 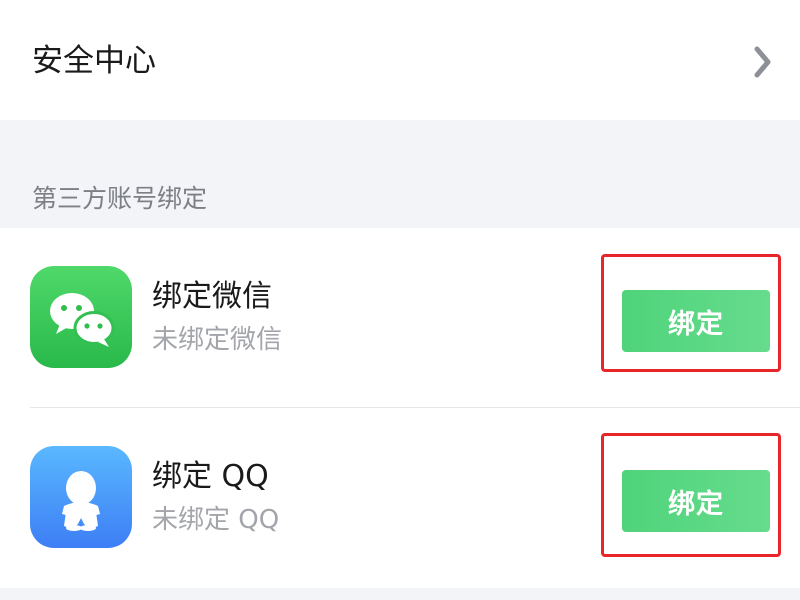 What do you see at coordinates (120, 198) in the screenshot?
I see `section-title-third-party: 第三方账号绑定` at bounding box center [120, 198].